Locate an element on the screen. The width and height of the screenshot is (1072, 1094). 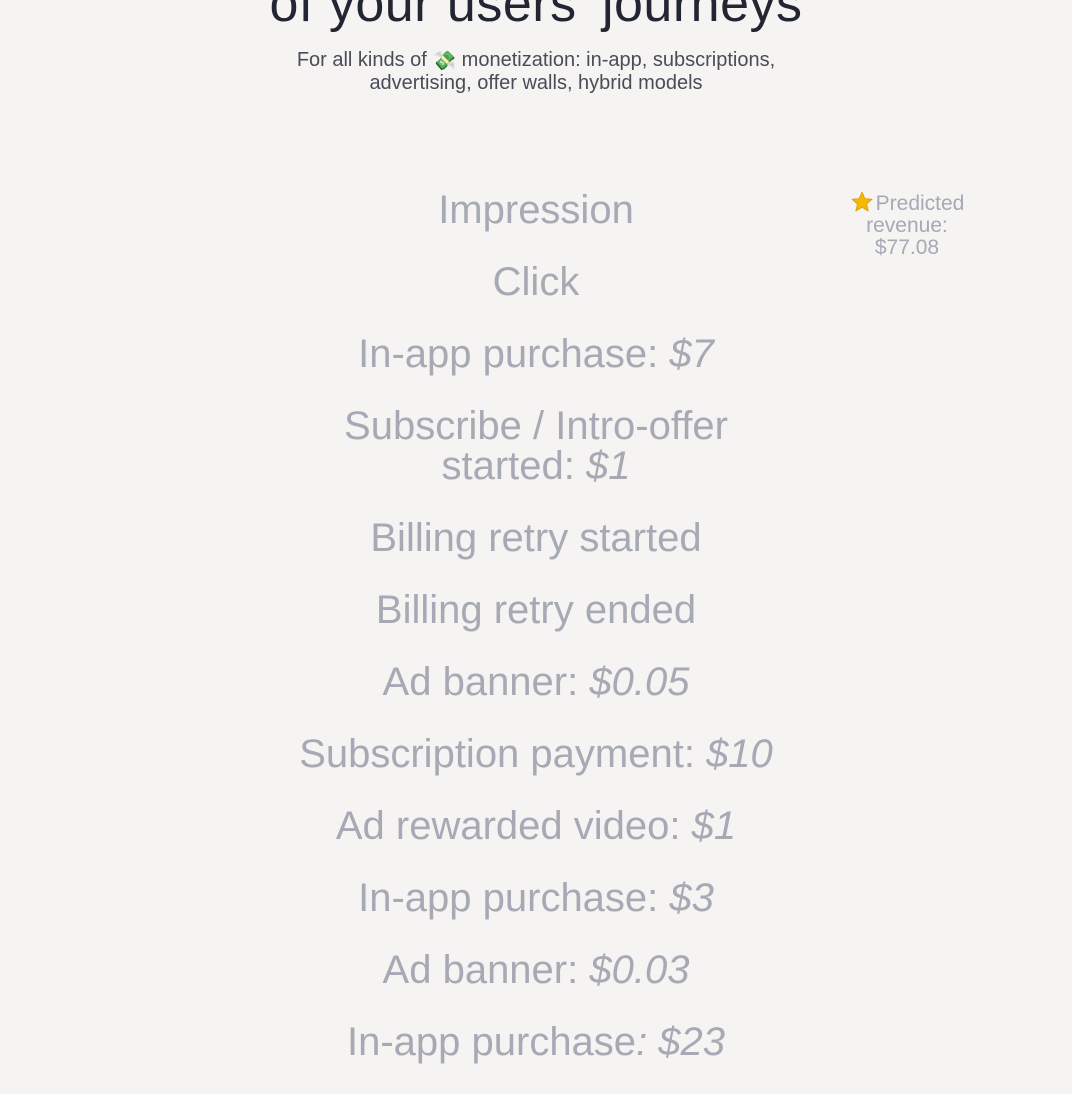
event-in-app-purchase: In-app purchase: $3 is located at coordinates (536, 898).